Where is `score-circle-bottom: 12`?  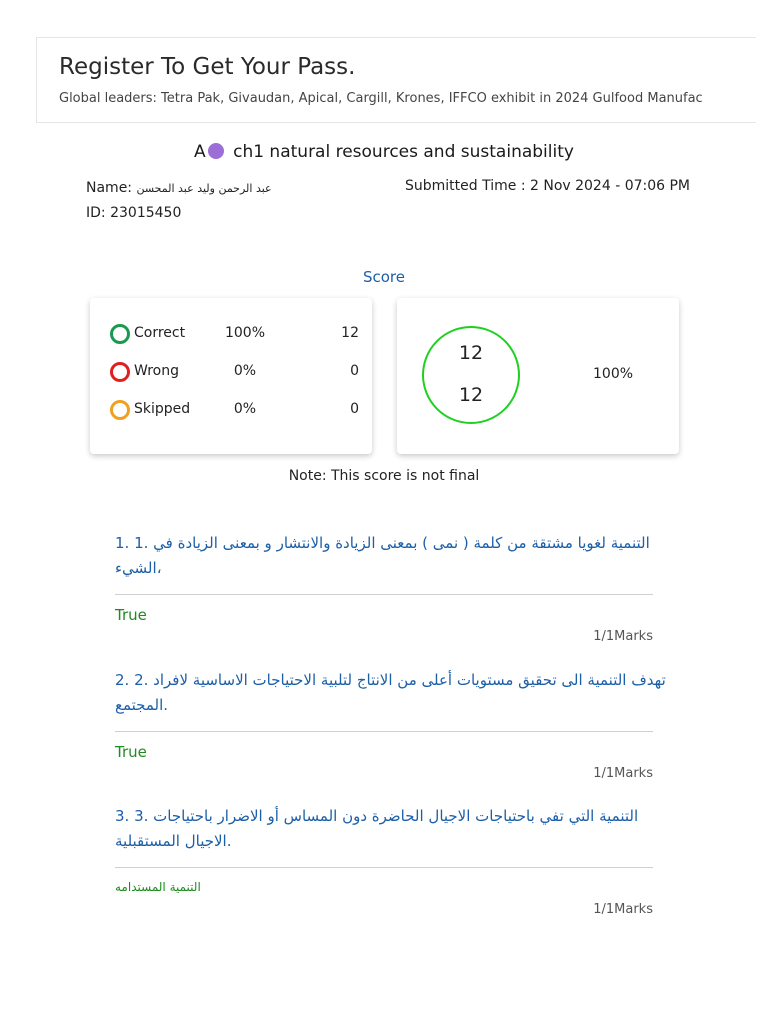
score-circle-bottom: 12 is located at coordinates (471, 395).